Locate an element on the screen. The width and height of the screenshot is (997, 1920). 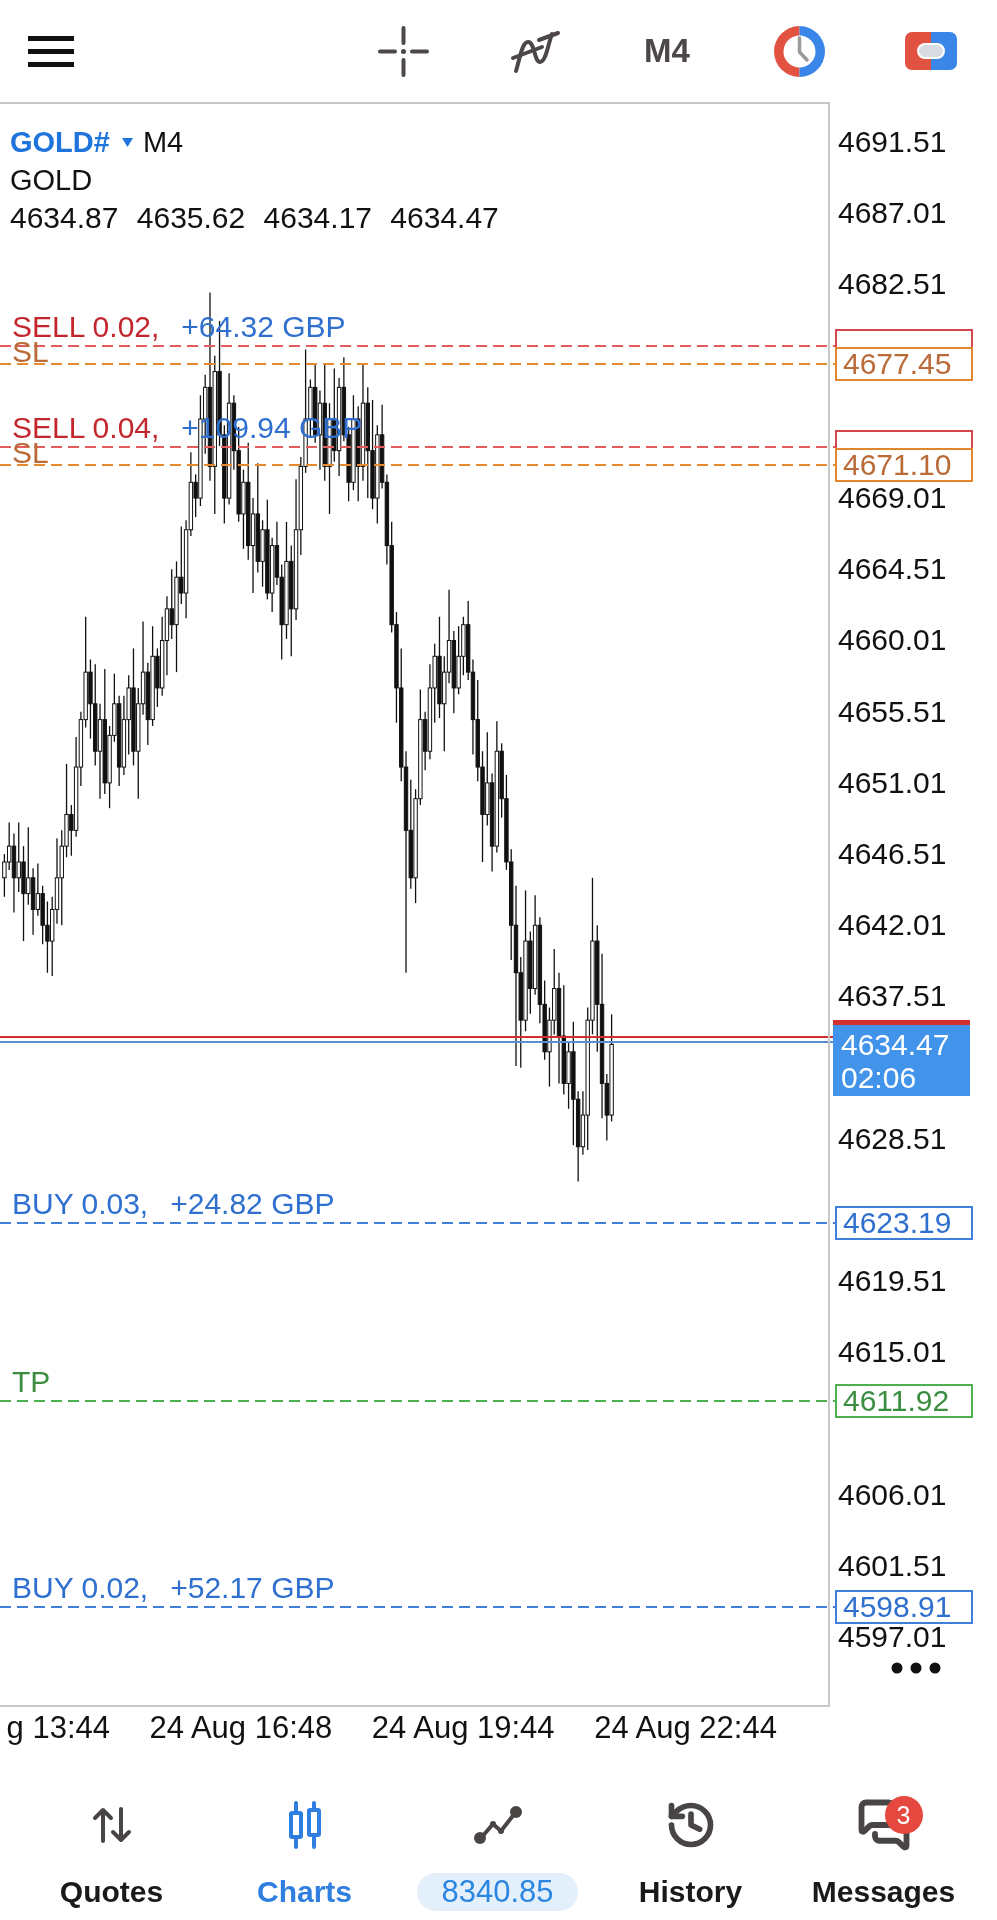
position-label: BUY 0.02, is located at coordinates (80, 1587).